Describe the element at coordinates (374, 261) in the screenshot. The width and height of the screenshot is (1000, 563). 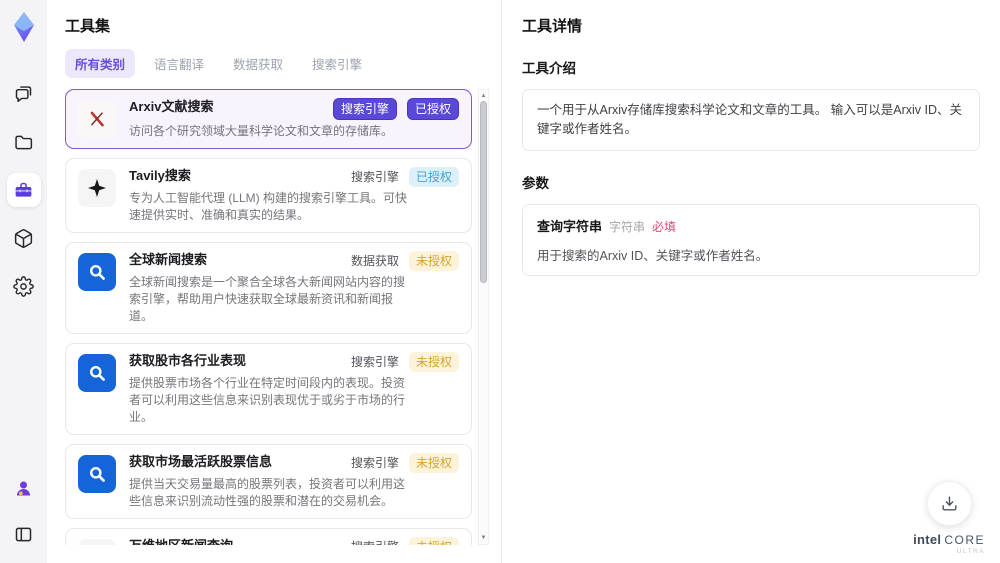
I see `category-badge: 数据获取` at that location.